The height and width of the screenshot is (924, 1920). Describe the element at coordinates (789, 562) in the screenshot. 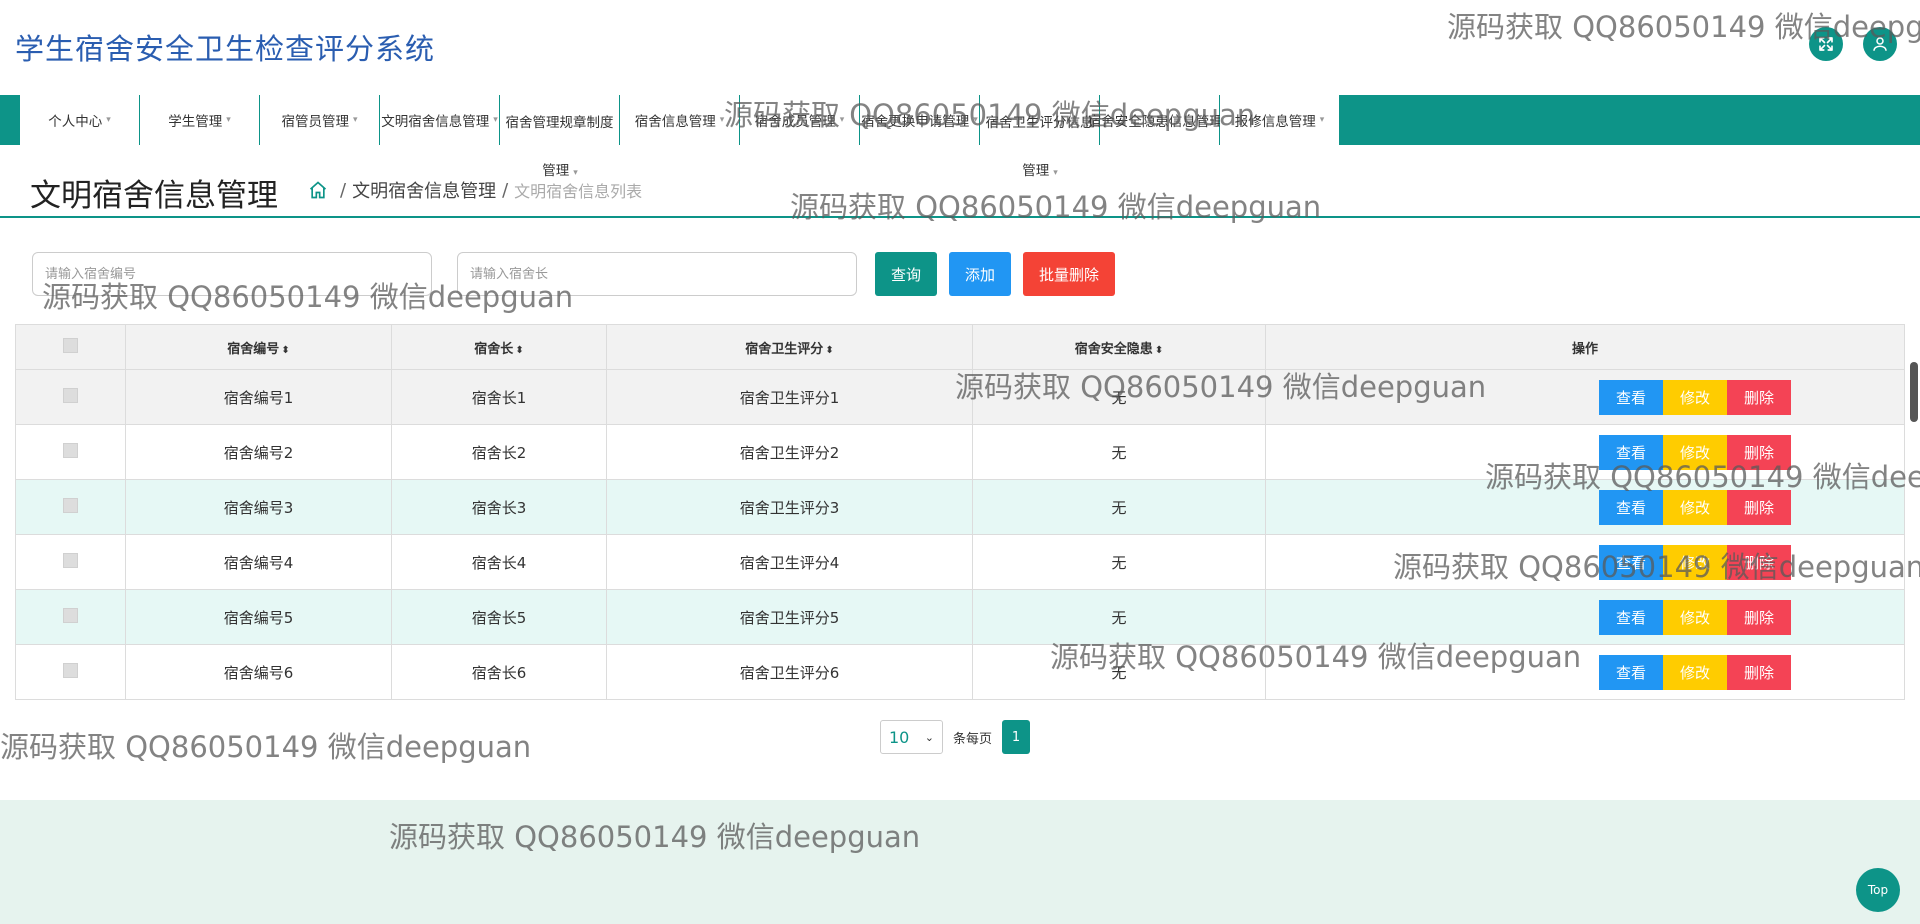

I see `cell-score: 宿舍卫生评分4` at that location.